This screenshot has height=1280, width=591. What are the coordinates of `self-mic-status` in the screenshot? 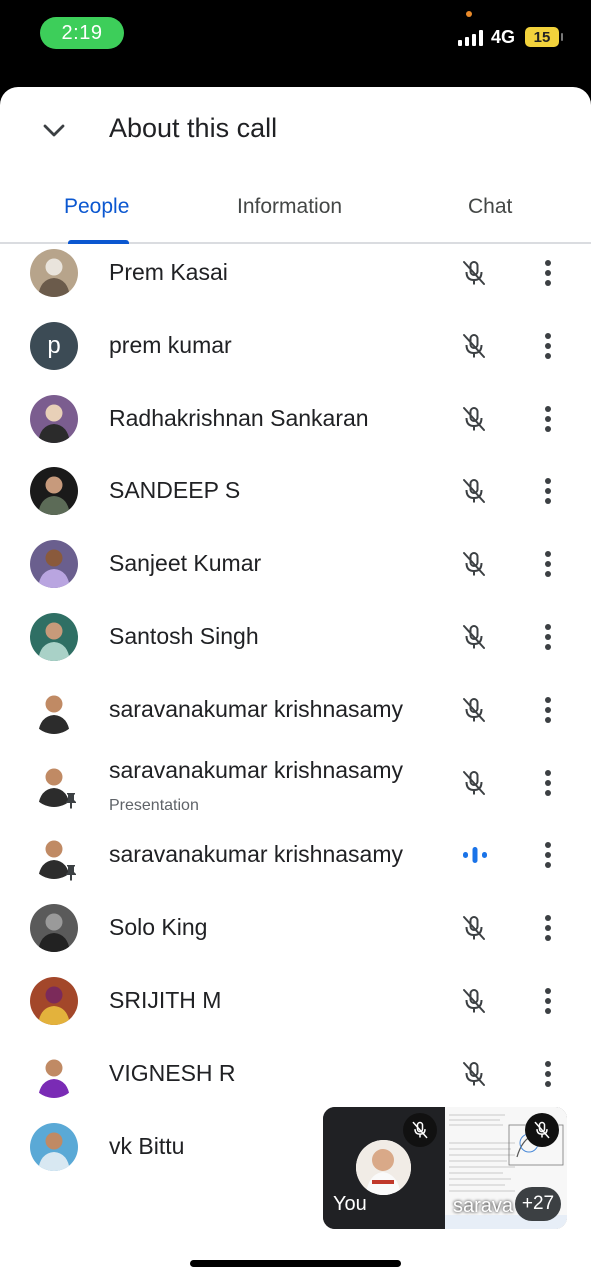 It's located at (420, 1130).